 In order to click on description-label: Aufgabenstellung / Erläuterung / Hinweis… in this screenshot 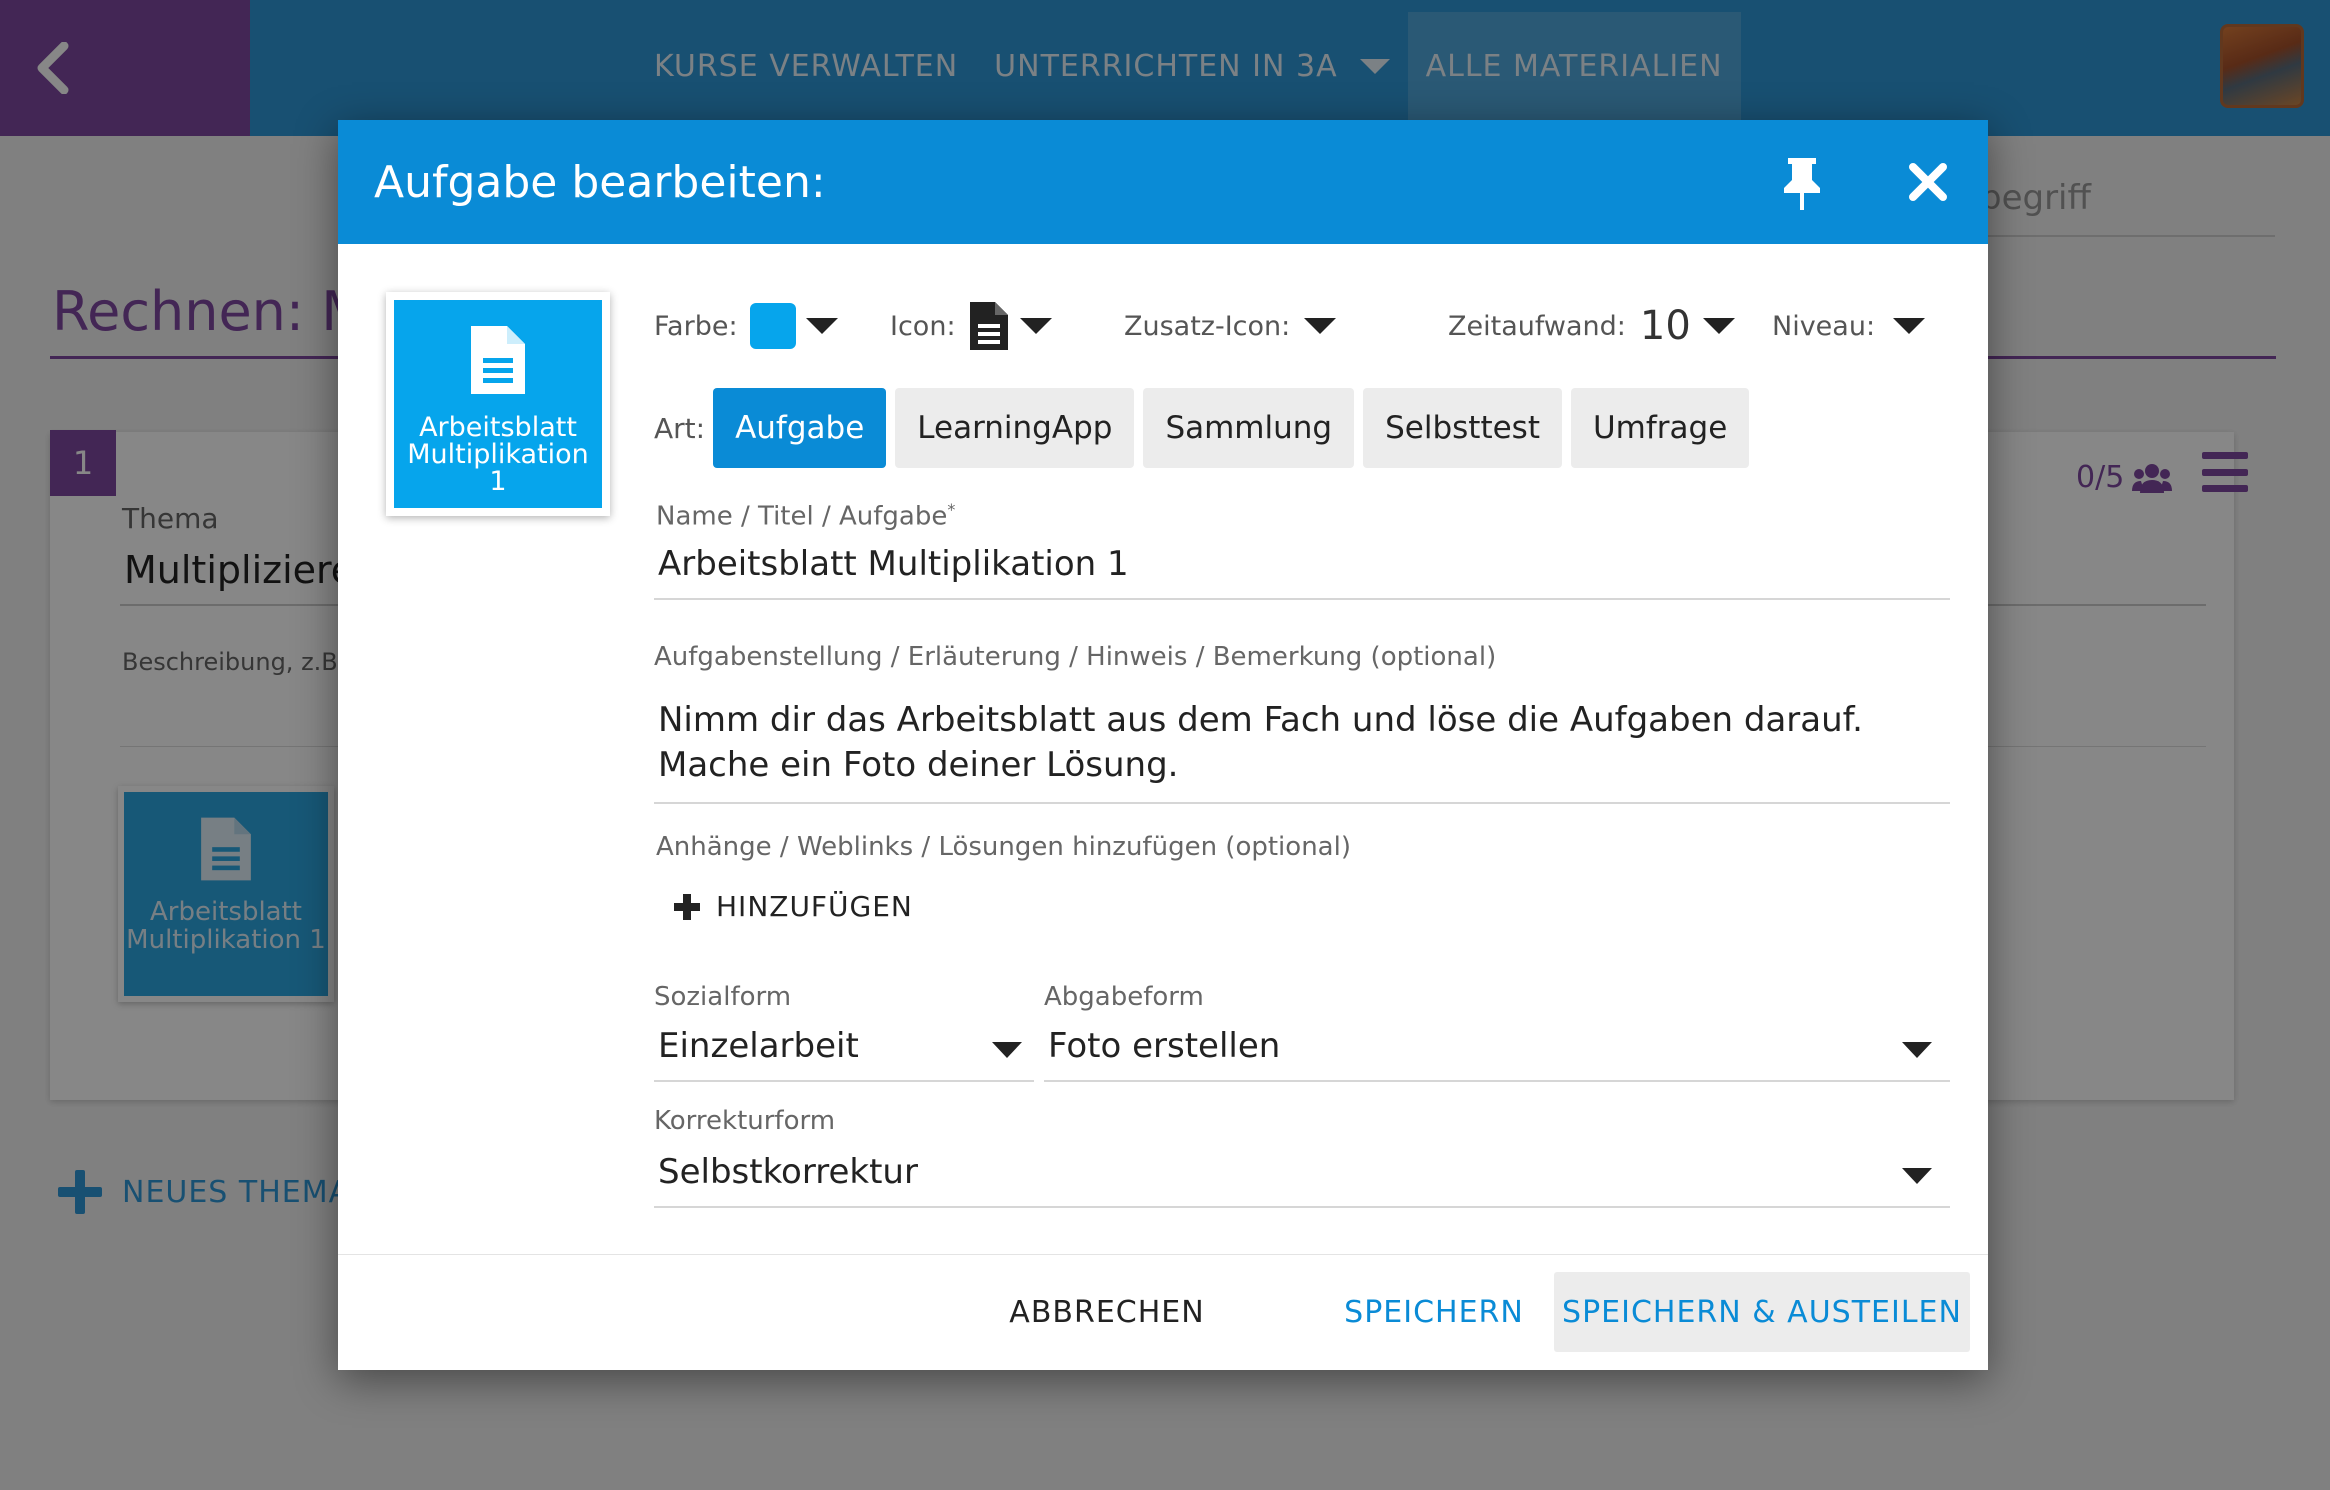, I will do `click(1075, 657)`.